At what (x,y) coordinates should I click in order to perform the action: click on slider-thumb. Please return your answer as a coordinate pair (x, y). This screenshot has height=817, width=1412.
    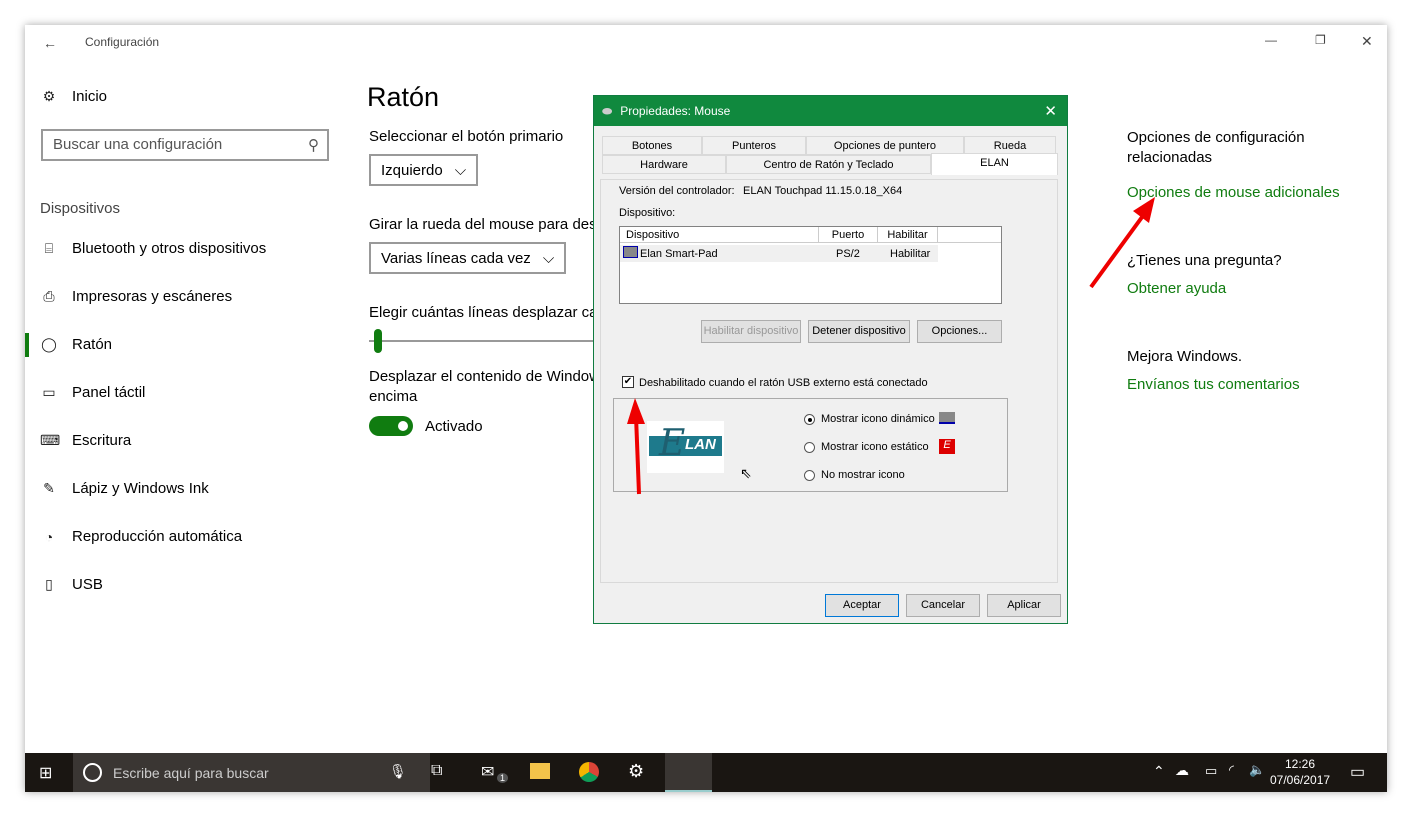
    Looking at the image, I should click on (378, 341).